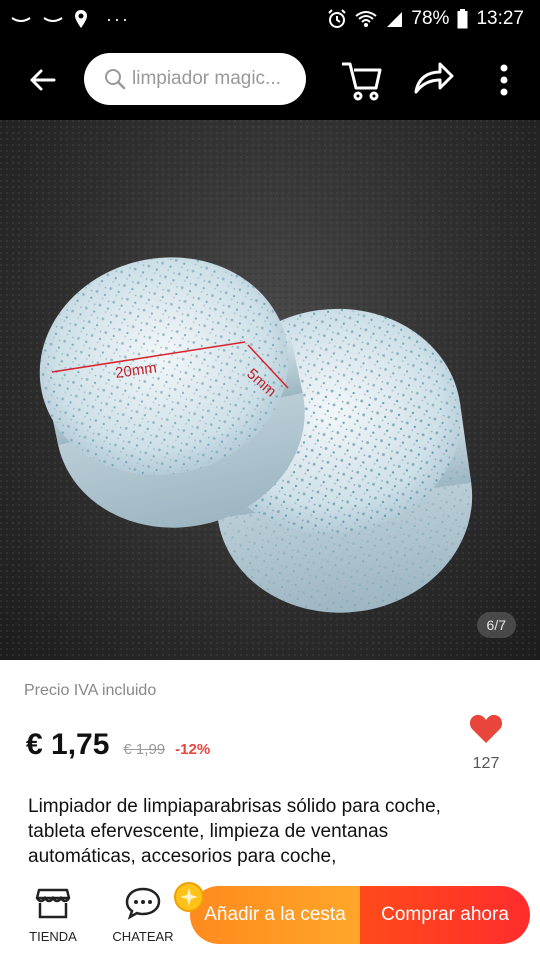 Image resolution: width=540 pixels, height=960 pixels. I want to click on back-button, so click(42, 80).